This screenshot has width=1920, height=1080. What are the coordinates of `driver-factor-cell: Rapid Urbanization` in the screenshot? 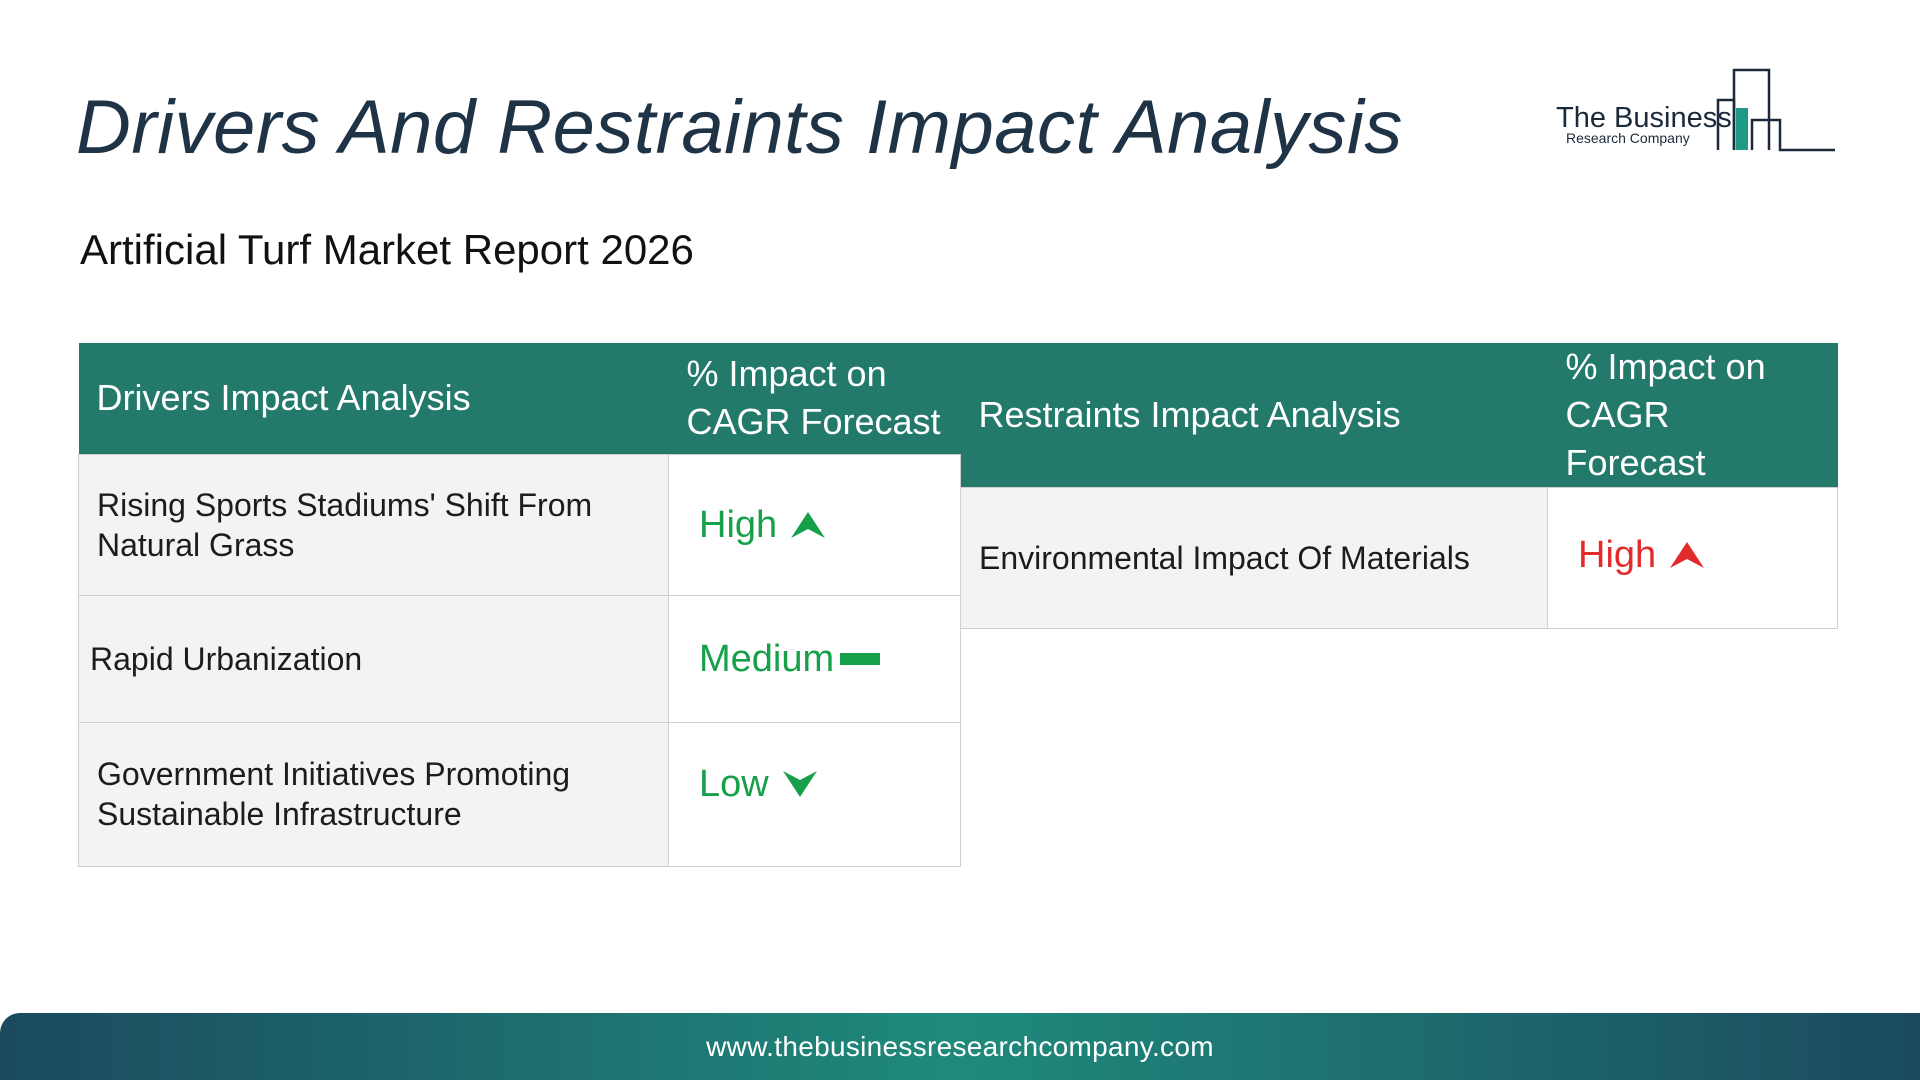 It's located at (373, 658).